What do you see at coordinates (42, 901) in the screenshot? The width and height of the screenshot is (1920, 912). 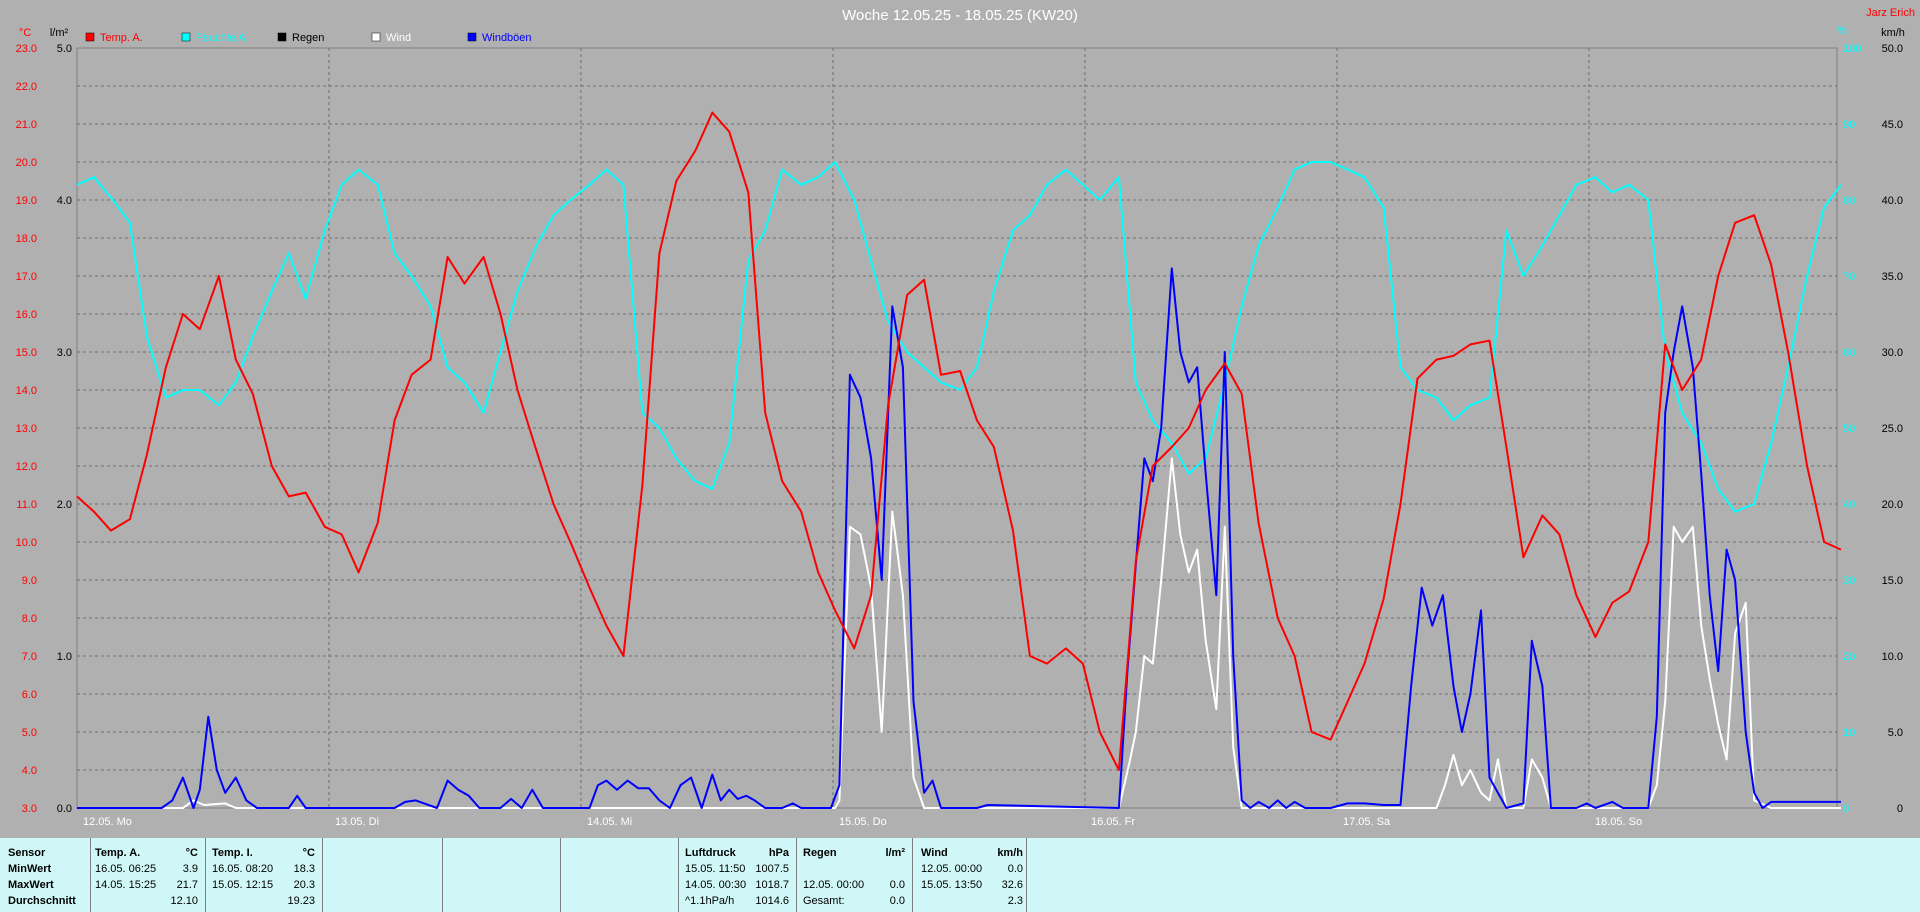 I see `stats-label-avg: Durchschnitt` at bounding box center [42, 901].